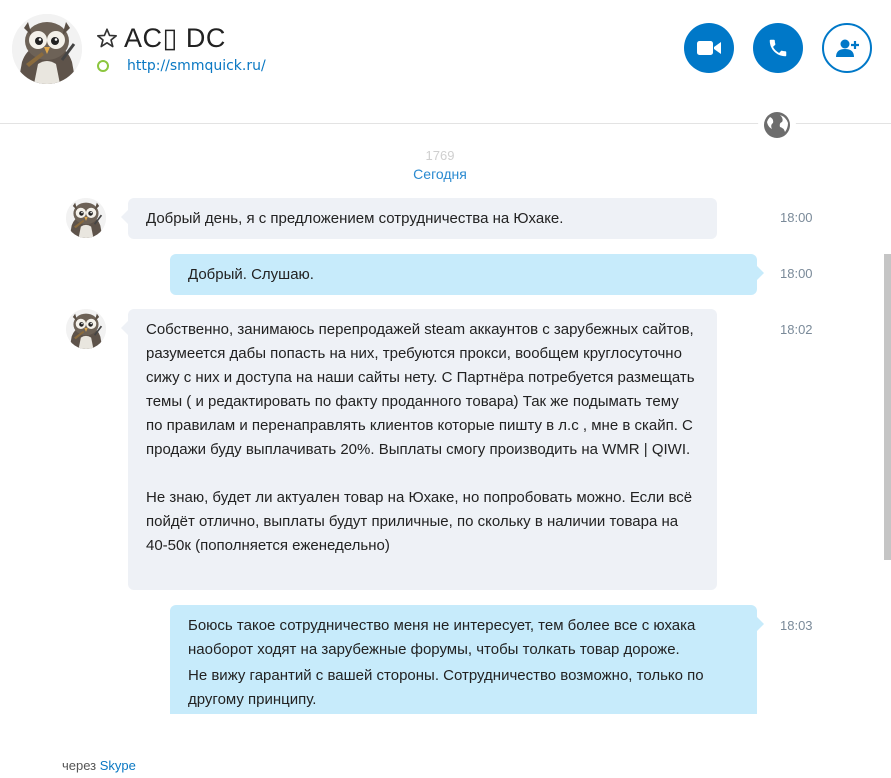 This screenshot has width=891, height=778. I want to click on presence-status-icon, so click(103, 66).